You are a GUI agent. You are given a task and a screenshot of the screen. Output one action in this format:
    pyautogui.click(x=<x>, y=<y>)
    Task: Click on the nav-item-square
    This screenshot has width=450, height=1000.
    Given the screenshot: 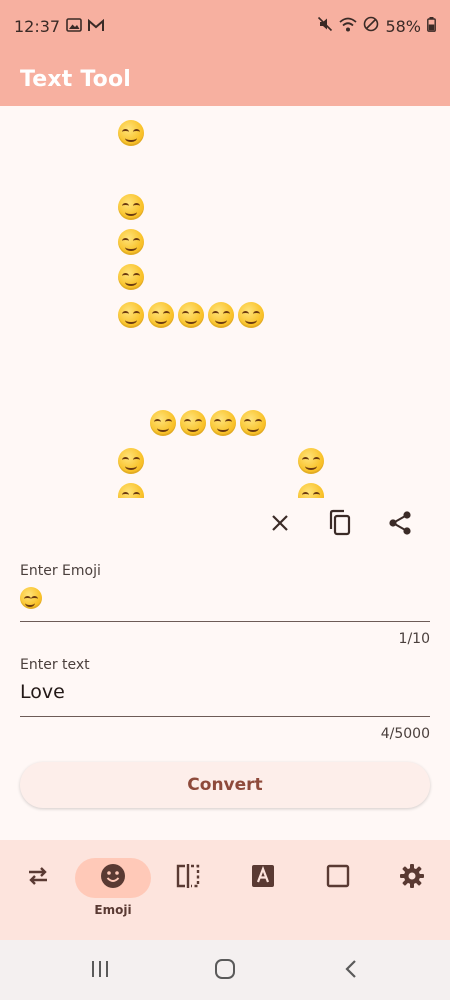 What is the action you would take?
    pyautogui.click(x=338, y=893)
    